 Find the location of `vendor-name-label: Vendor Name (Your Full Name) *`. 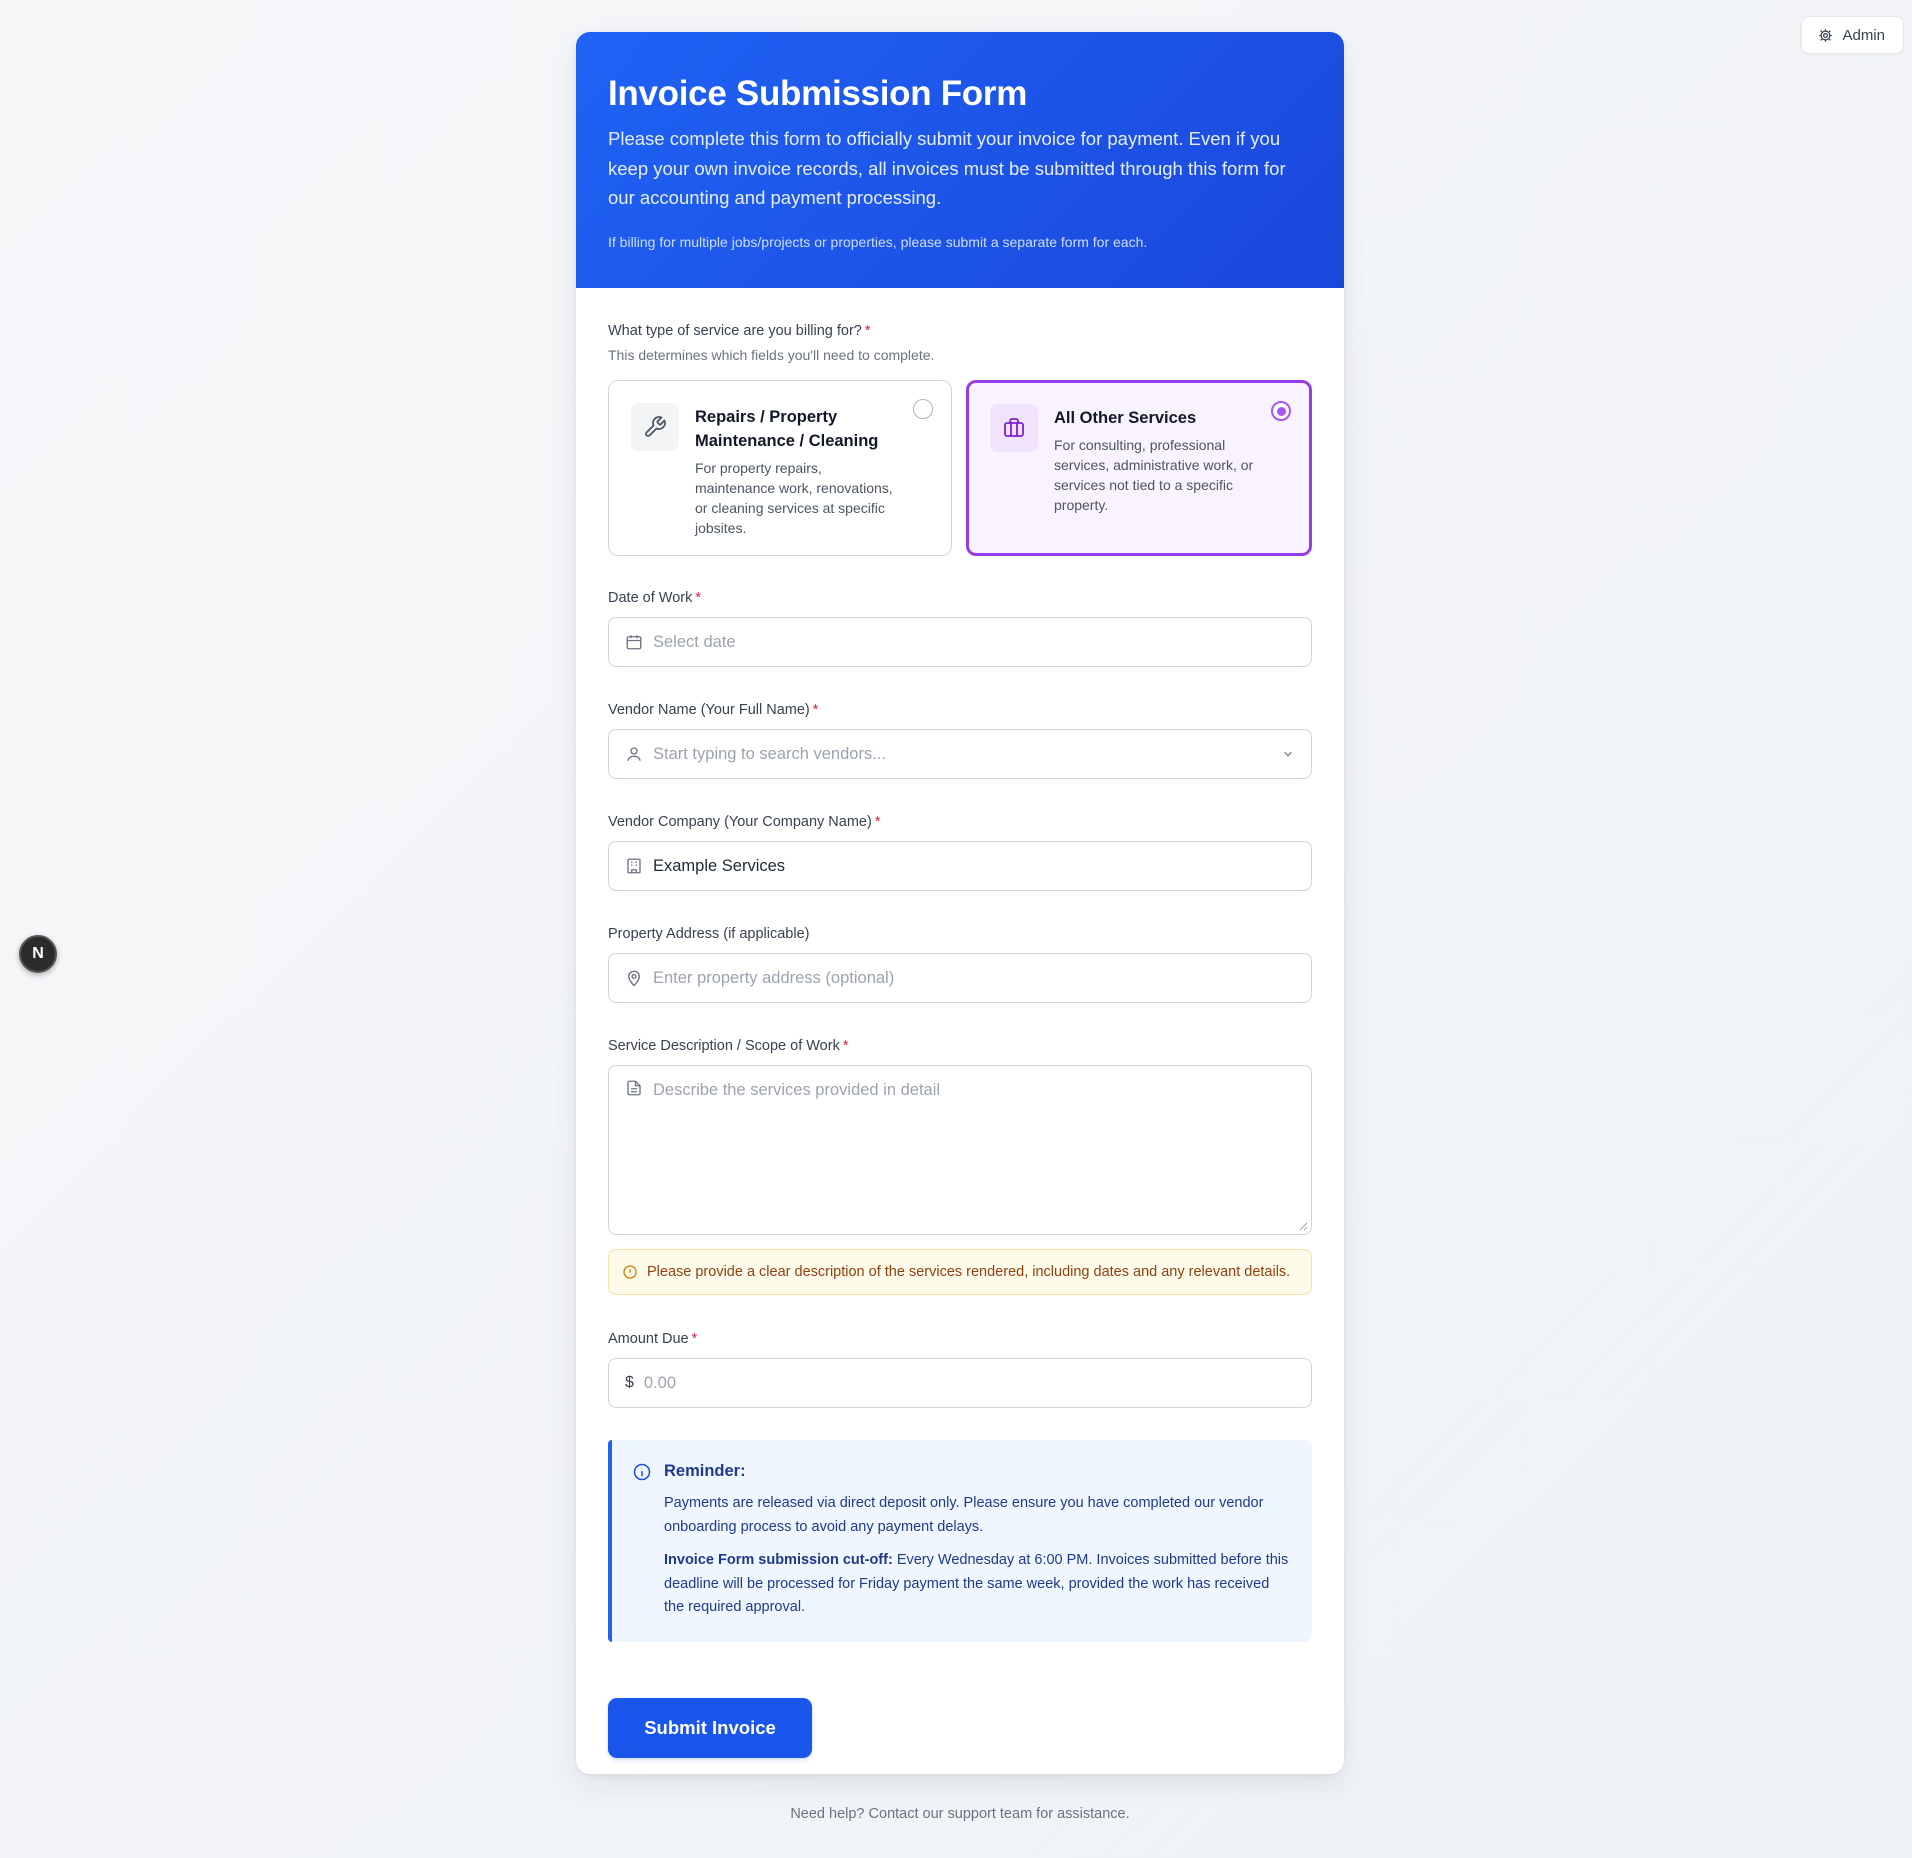

vendor-name-label: Vendor Name (Your Full Name) * is located at coordinates (713, 710).